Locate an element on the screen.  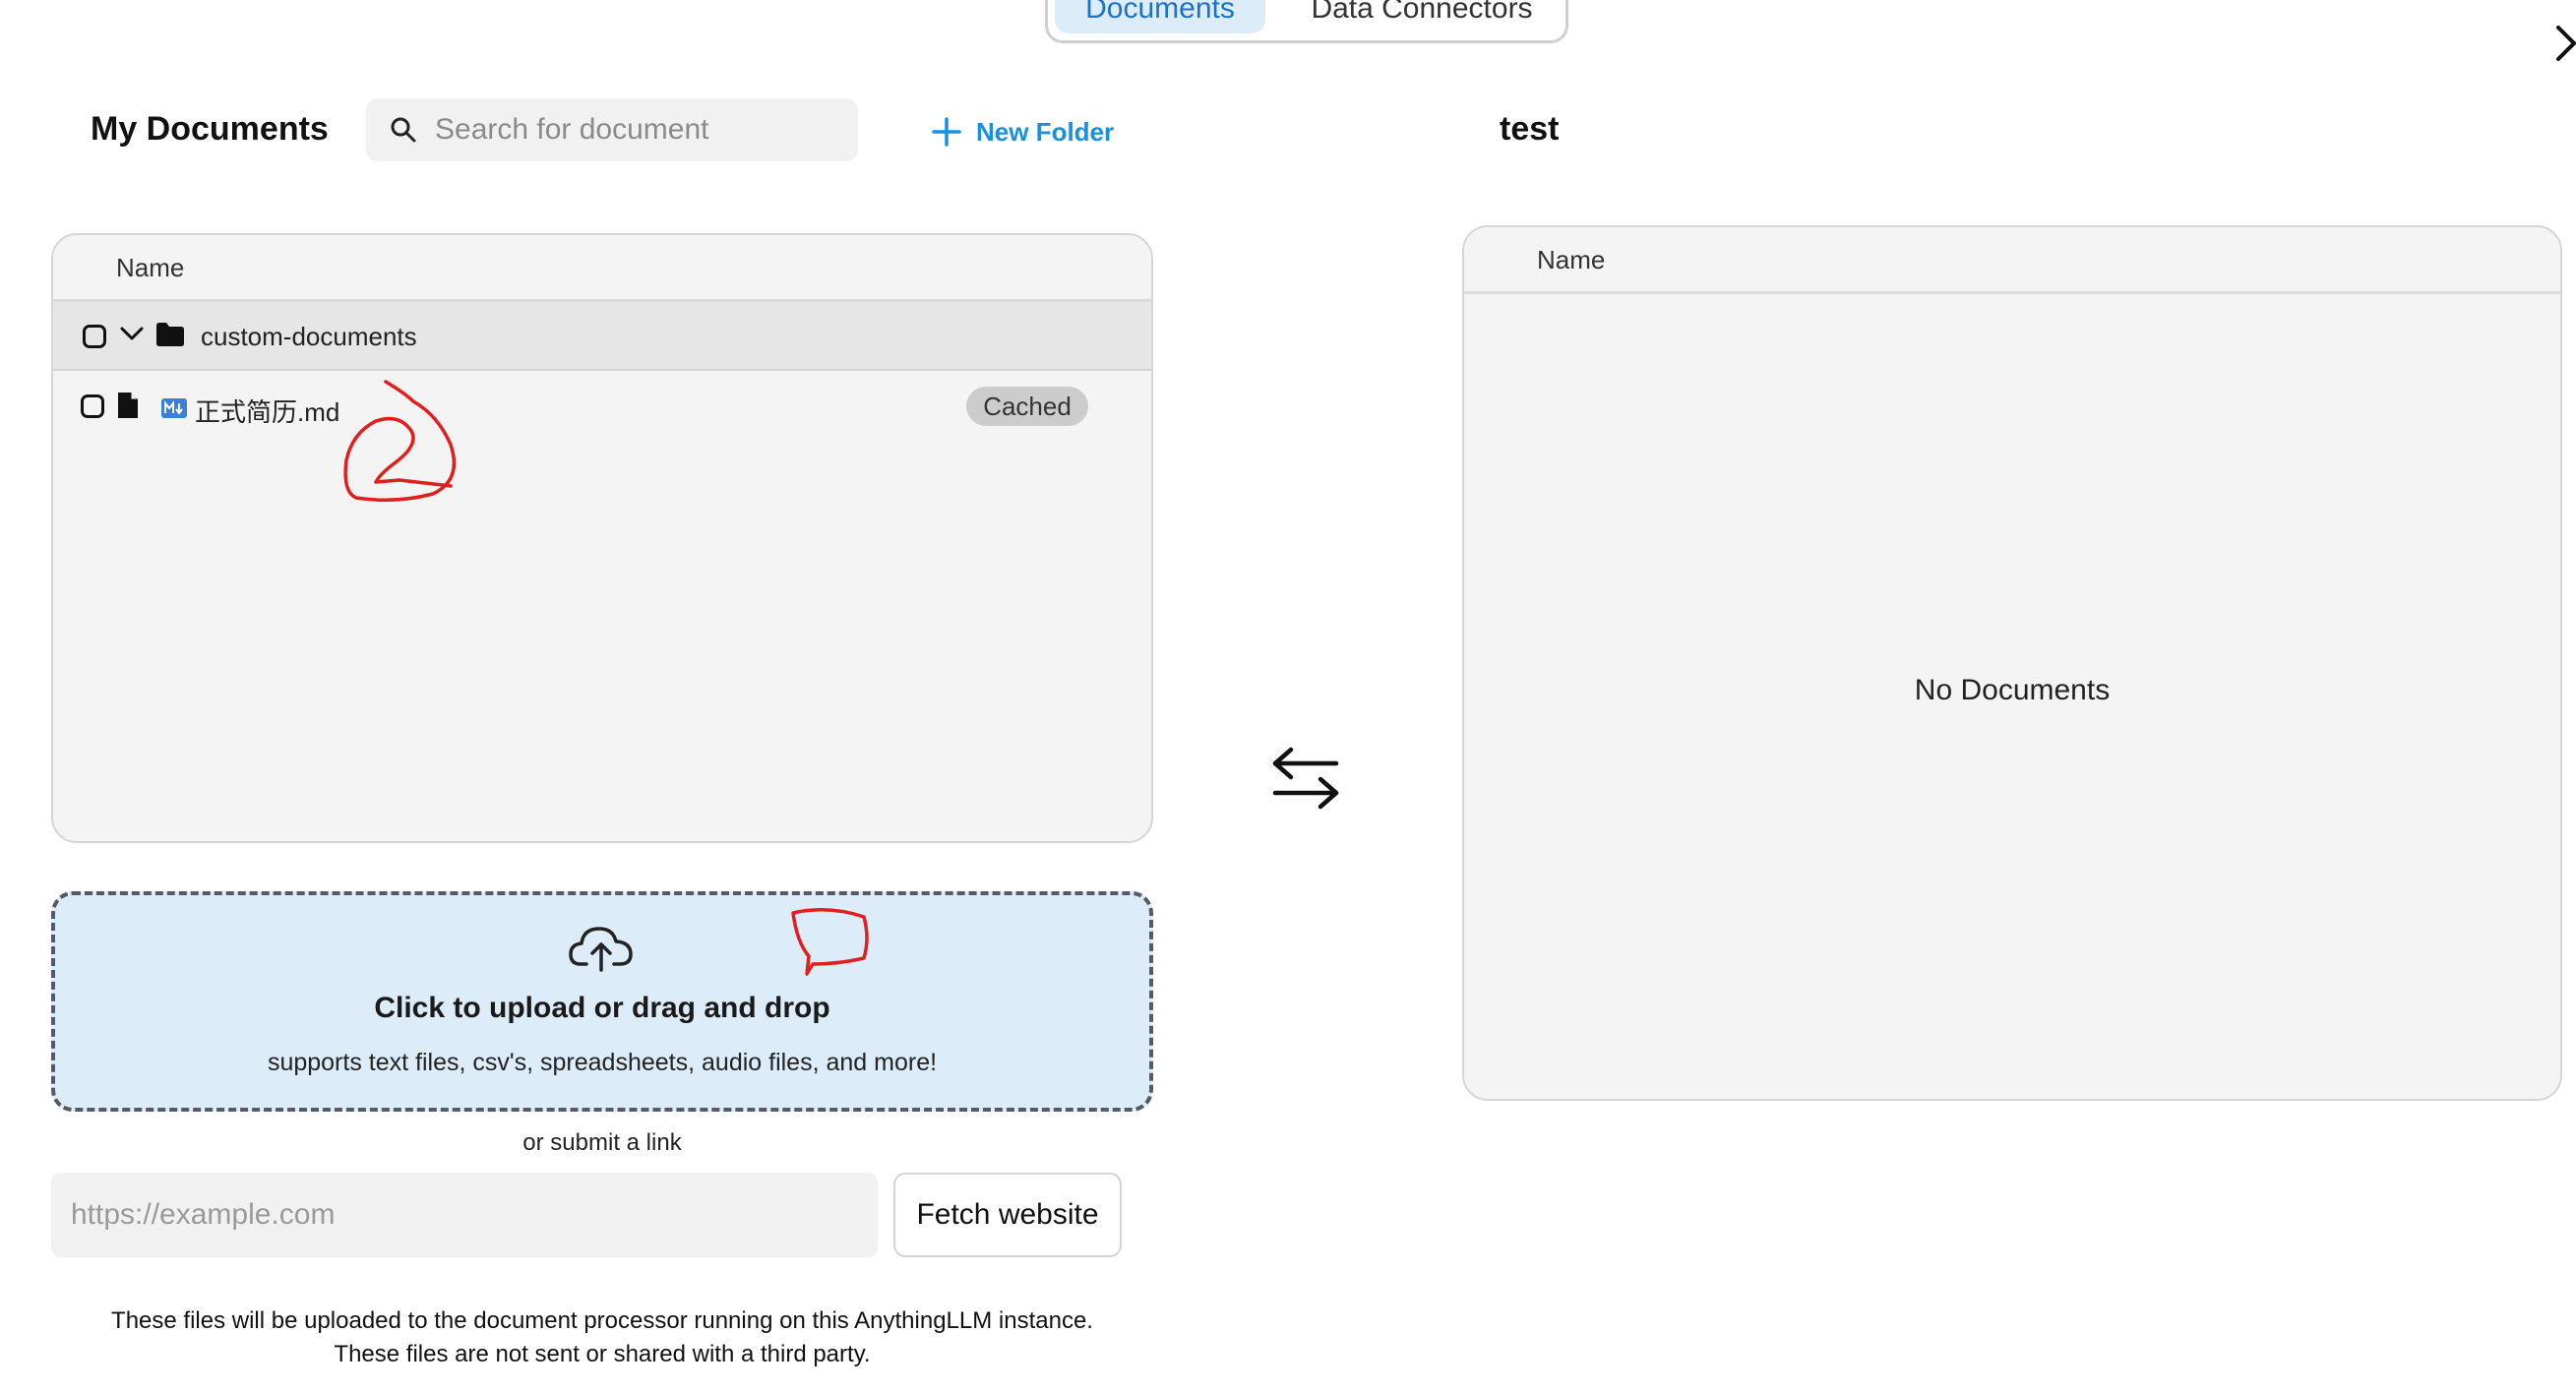
upload-title: Click to upload or drag and drop is located at coordinates (602, 1008).